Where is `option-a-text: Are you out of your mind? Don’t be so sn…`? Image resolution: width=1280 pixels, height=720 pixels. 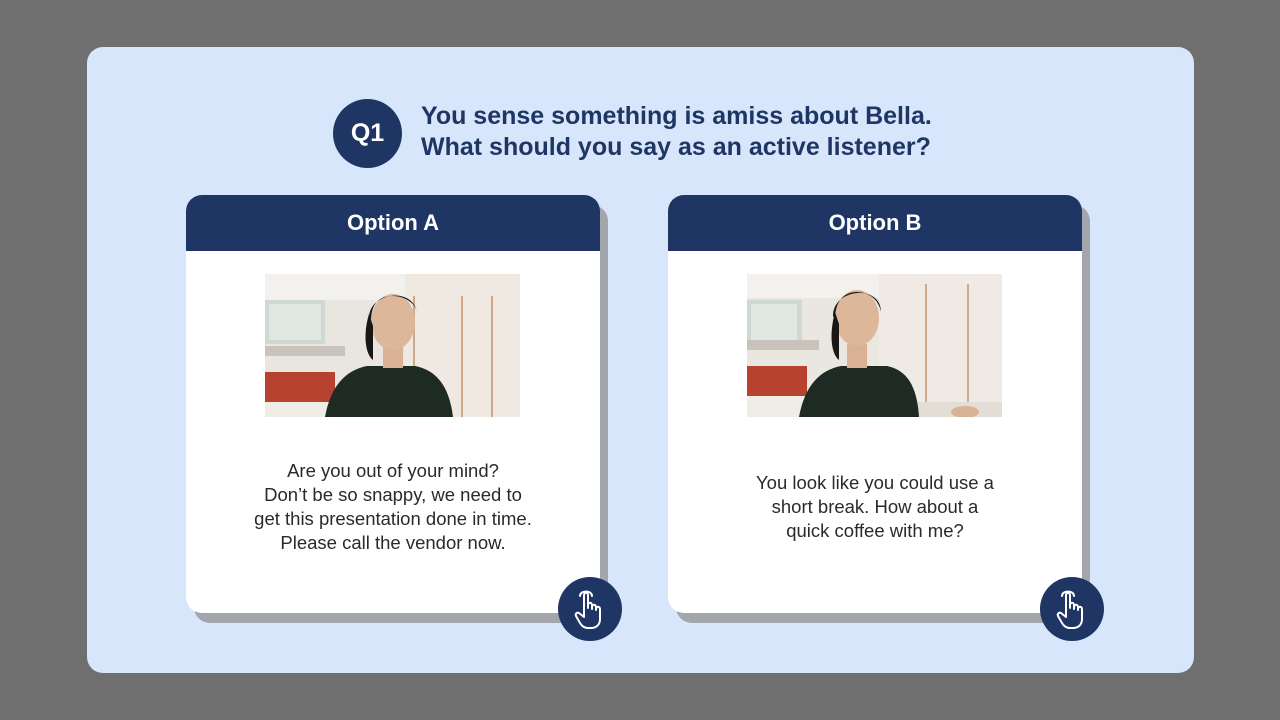 option-a-text: Are you out of your mind? Don’t be so sn… is located at coordinates (393, 507).